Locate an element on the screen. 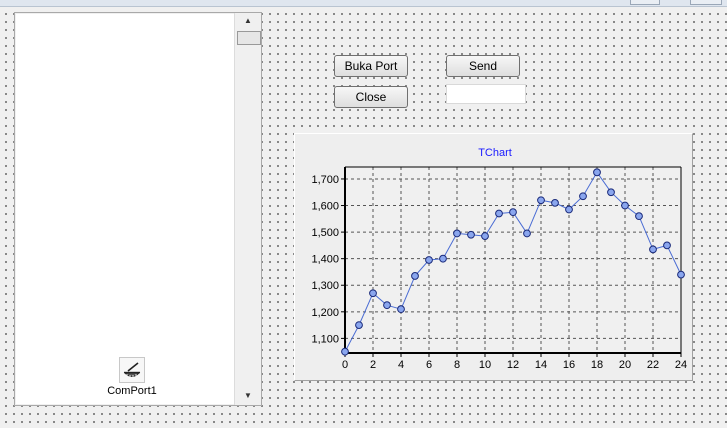  x-tick-label: 22 is located at coordinates (653, 365).